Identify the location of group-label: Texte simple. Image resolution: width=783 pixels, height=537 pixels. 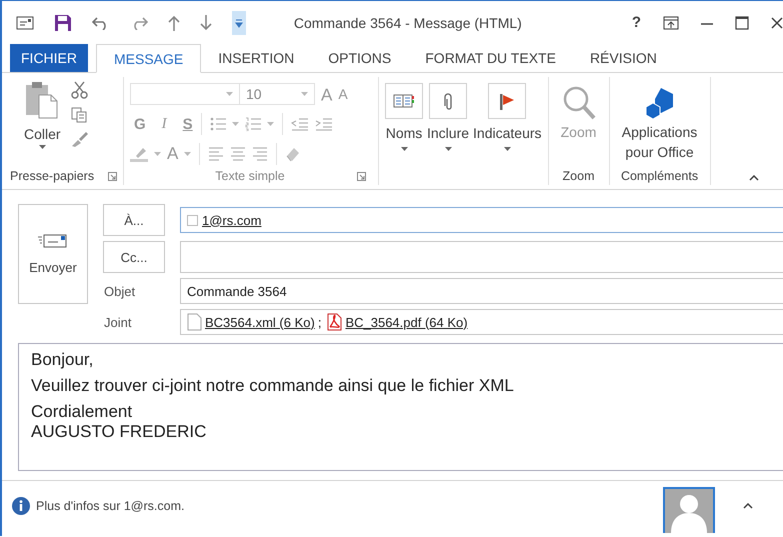
(250, 176).